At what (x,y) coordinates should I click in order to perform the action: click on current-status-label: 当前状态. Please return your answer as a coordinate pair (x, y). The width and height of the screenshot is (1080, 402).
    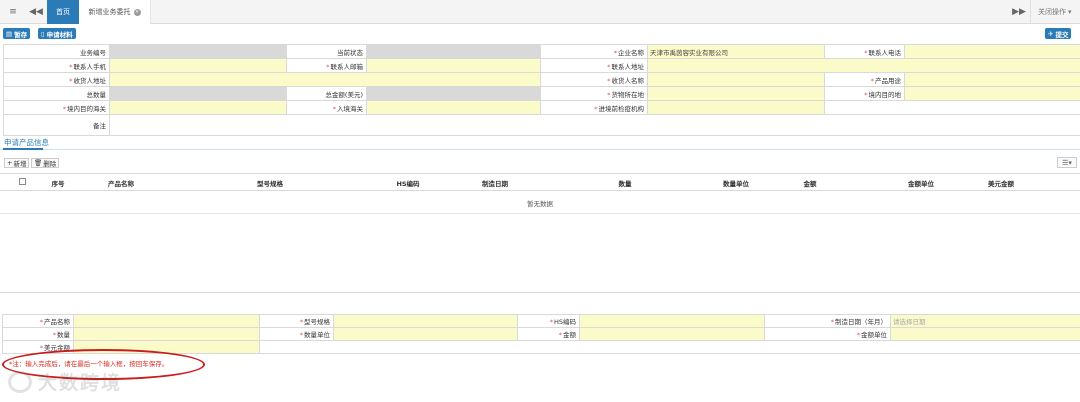
    Looking at the image, I should click on (326, 51).